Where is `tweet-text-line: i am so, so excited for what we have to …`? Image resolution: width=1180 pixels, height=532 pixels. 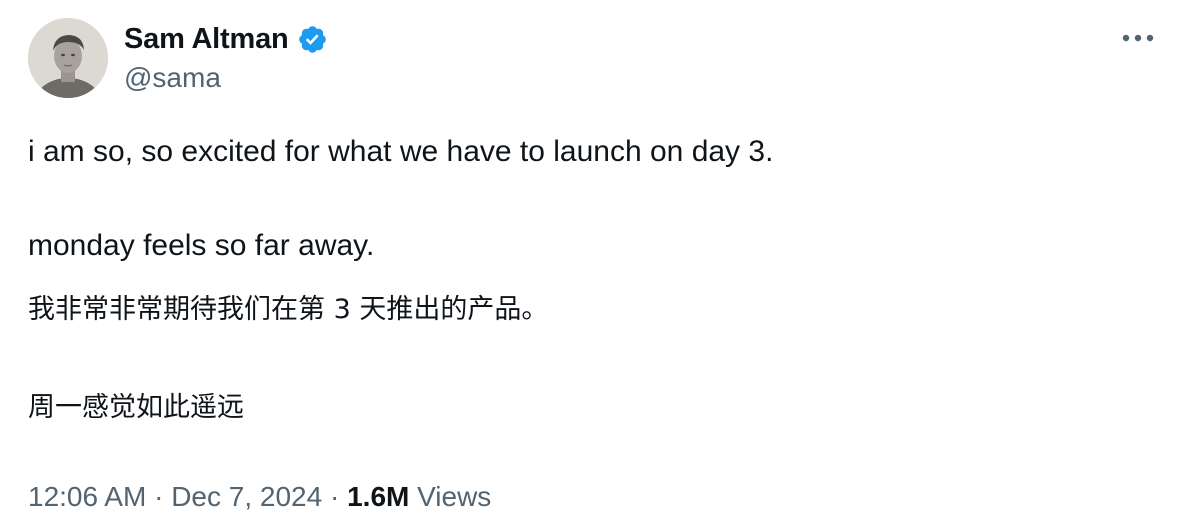 tweet-text-line: i am so, so excited for what we have to … is located at coordinates (401, 151).